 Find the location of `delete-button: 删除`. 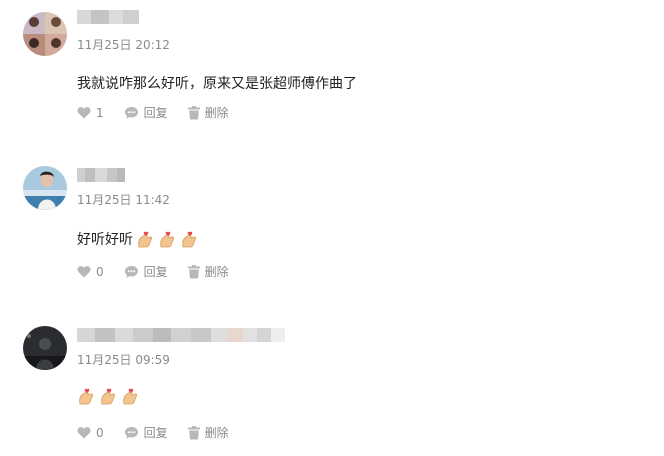

delete-button: 删除 is located at coordinates (208, 432).